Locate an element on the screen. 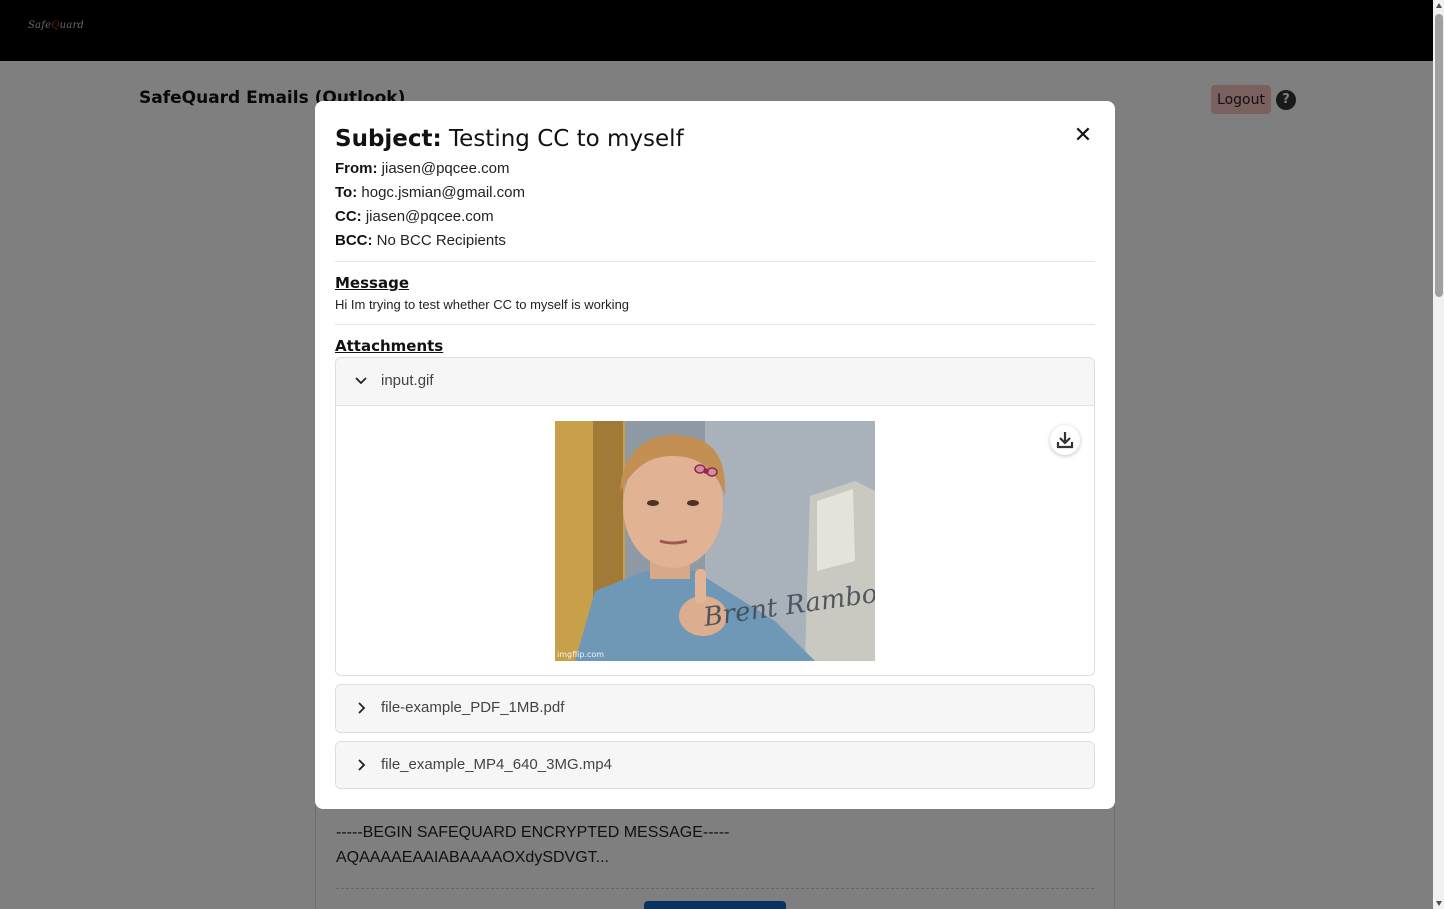  bcc-label: BCC: is located at coordinates (354, 240).